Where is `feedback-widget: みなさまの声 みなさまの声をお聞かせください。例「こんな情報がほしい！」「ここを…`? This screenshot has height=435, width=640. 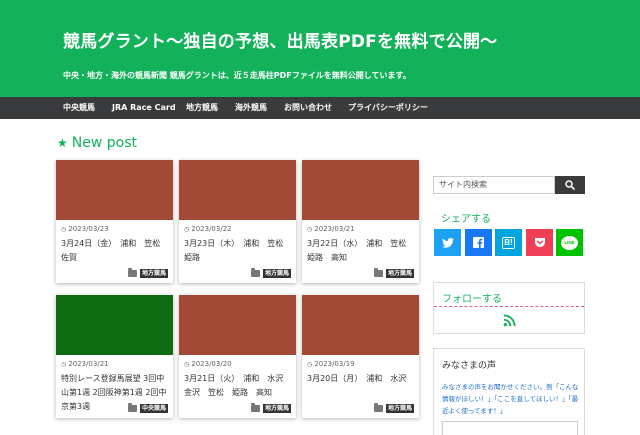
feedback-widget: みなさまの声 みなさまの声をお聞かせください。例「こんな情報がほしい！」「ここを… is located at coordinates (509, 391).